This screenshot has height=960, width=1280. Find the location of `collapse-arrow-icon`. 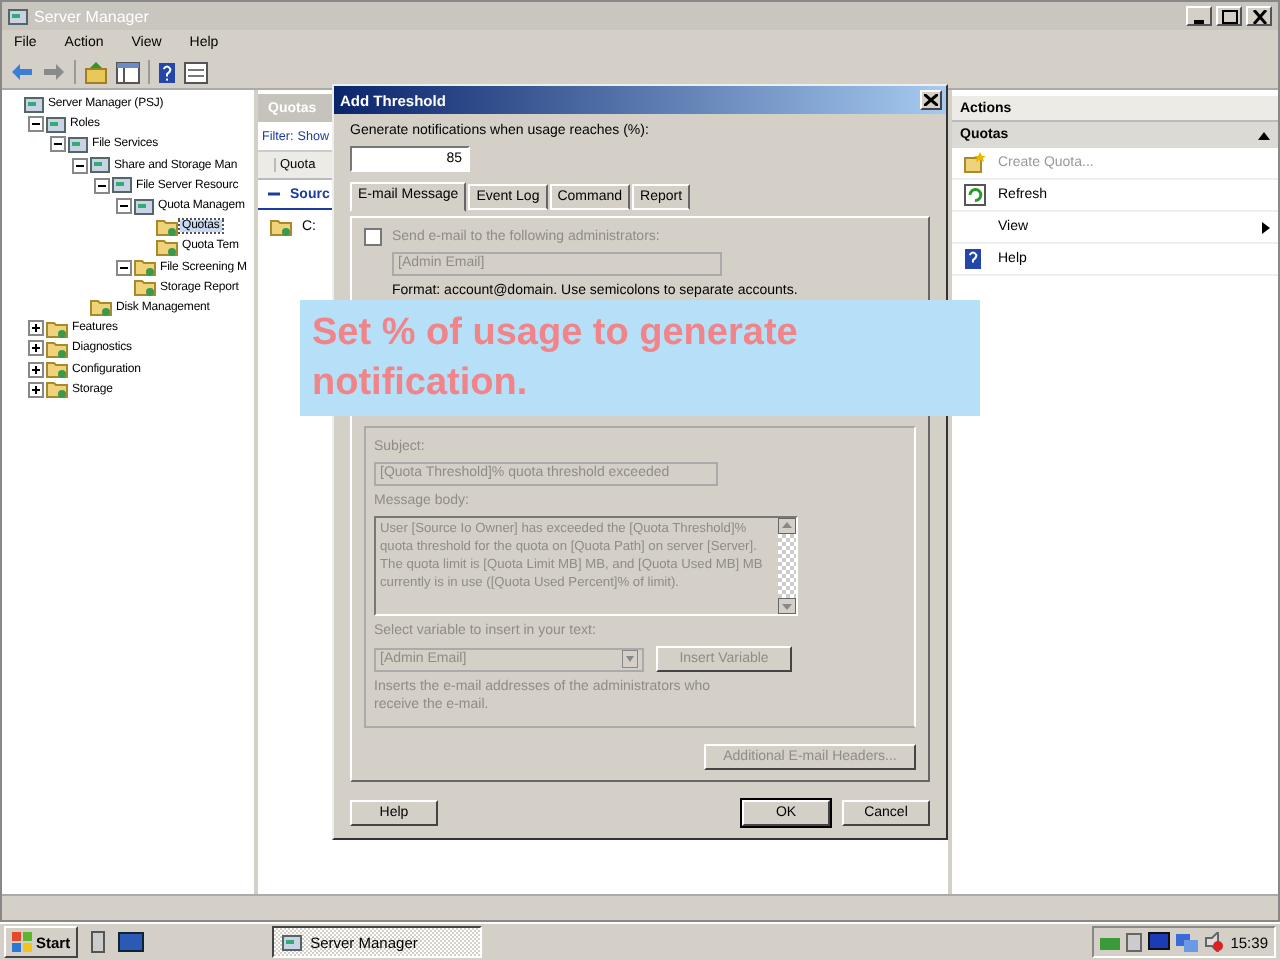

collapse-arrow-icon is located at coordinates (1264, 135).